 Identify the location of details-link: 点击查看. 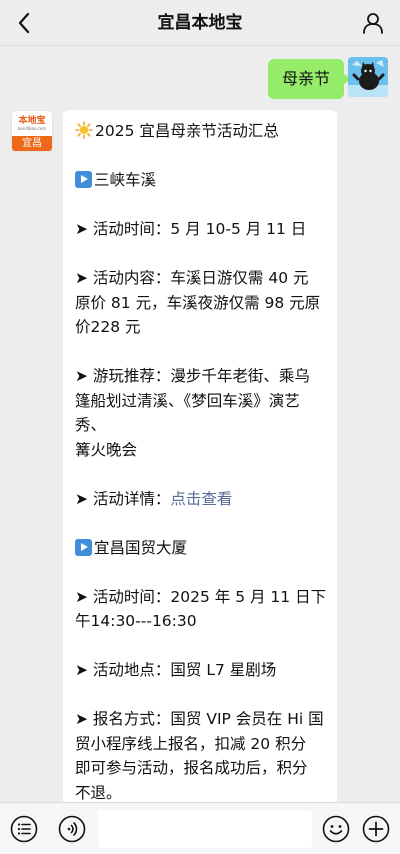
(201, 499).